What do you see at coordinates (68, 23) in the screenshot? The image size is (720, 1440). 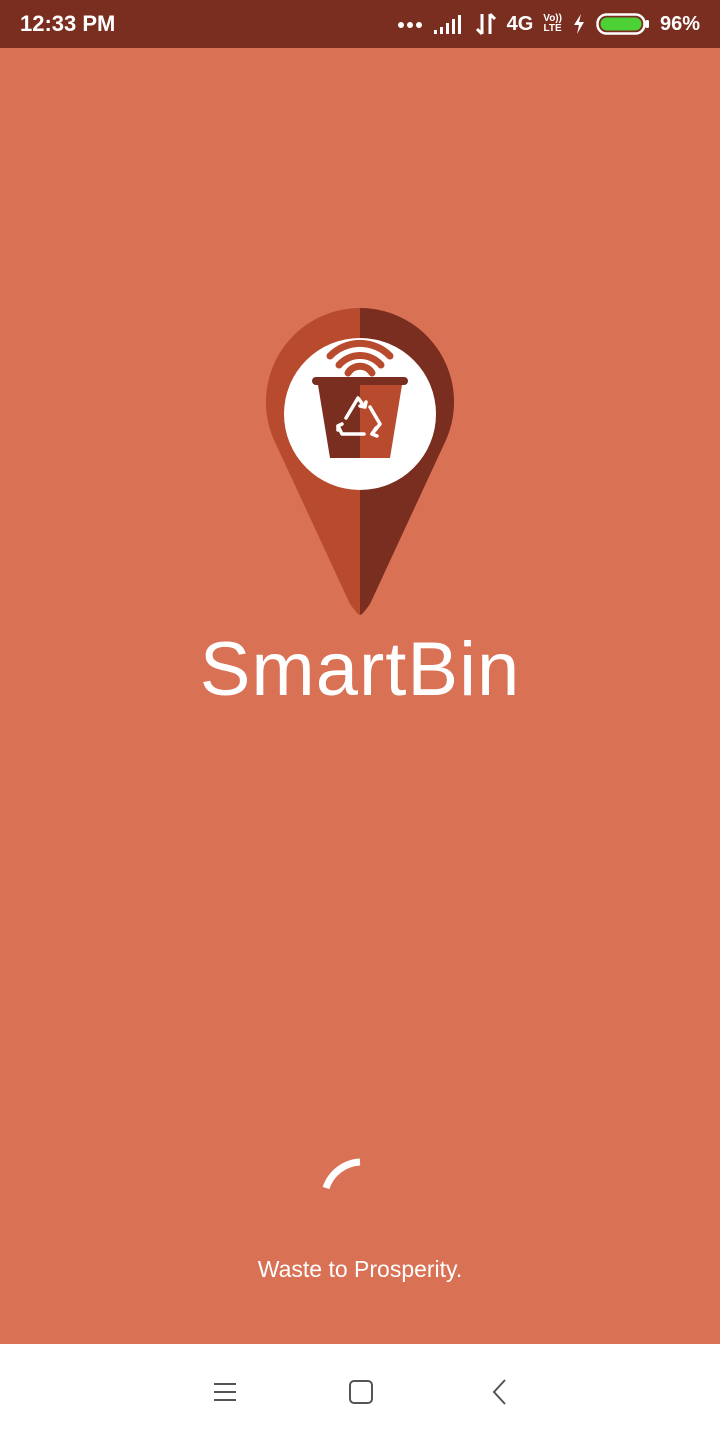 I see `status-time: 12:33 PM` at bounding box center [68, 23].